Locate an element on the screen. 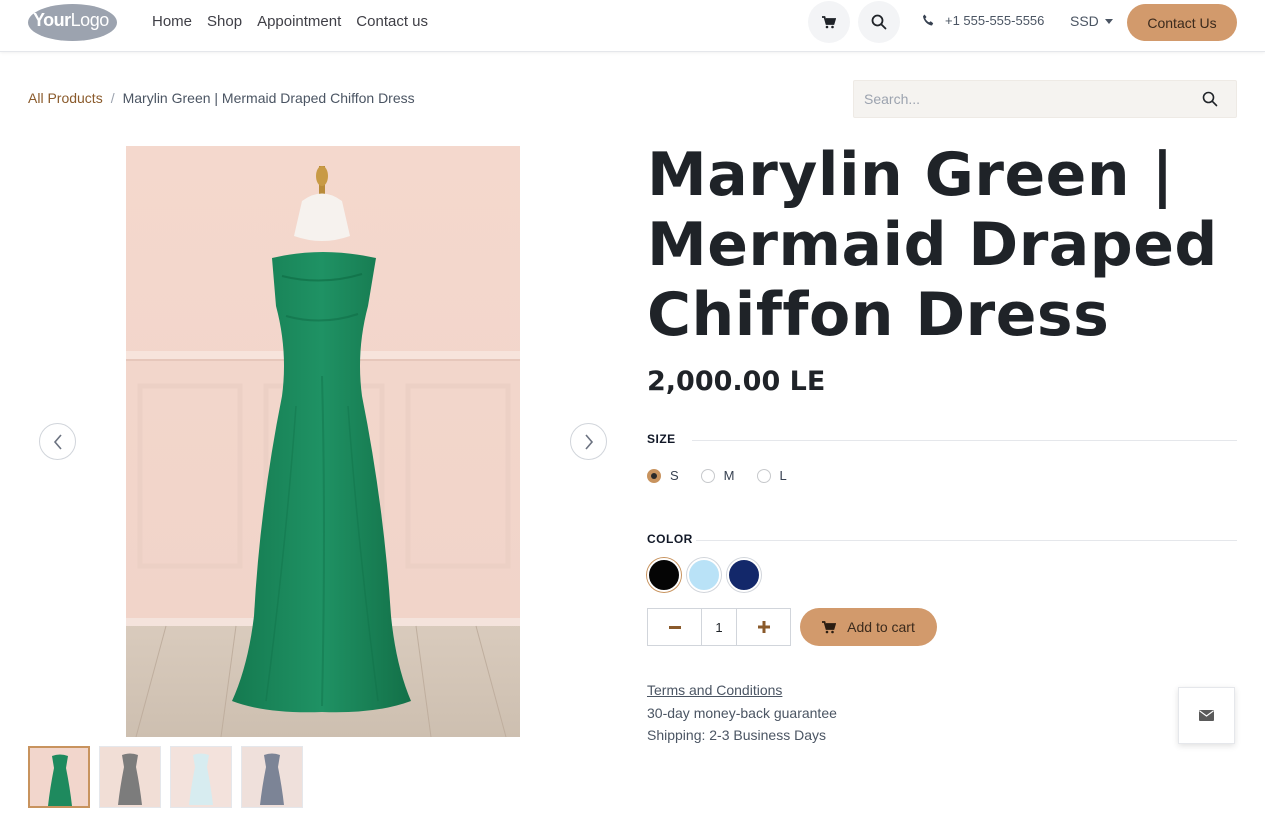  carousel-next-button is located at coordinates (588, 441).